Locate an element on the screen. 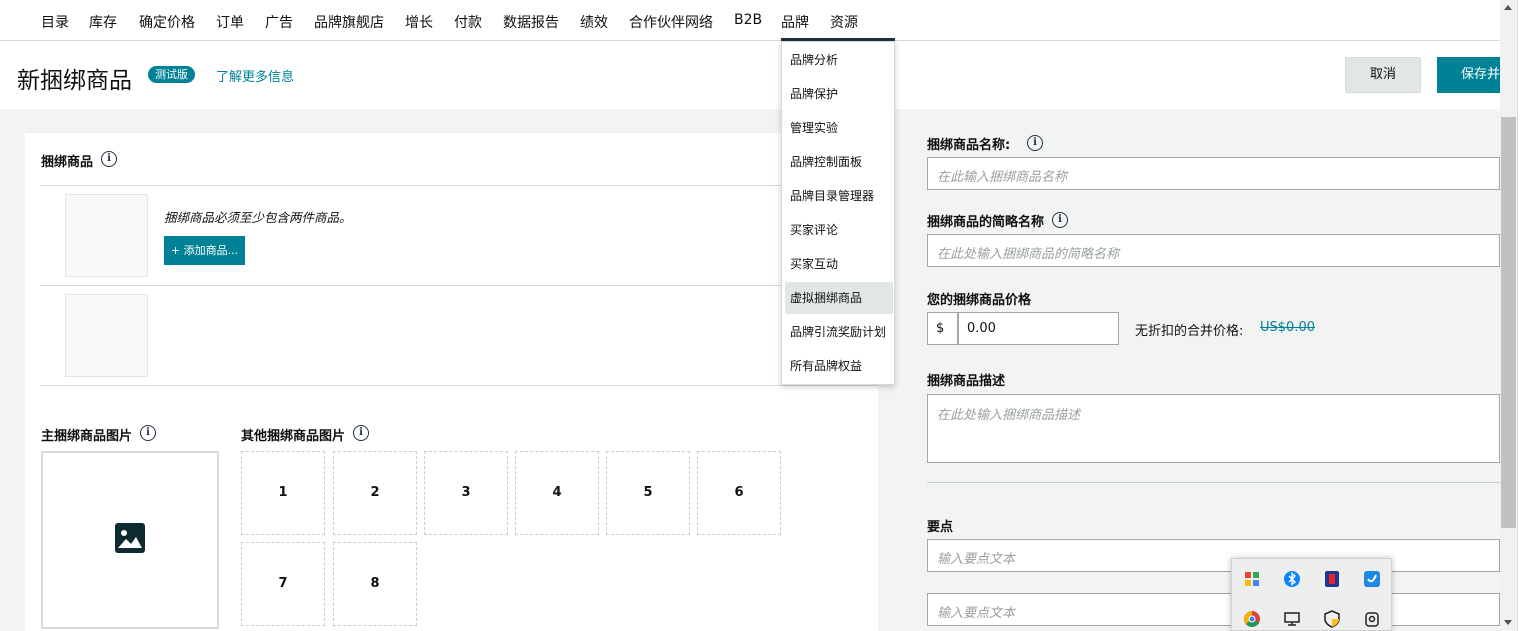  menu-item-customer-reviews: 买家评论 is located at coordinates (839, 230).